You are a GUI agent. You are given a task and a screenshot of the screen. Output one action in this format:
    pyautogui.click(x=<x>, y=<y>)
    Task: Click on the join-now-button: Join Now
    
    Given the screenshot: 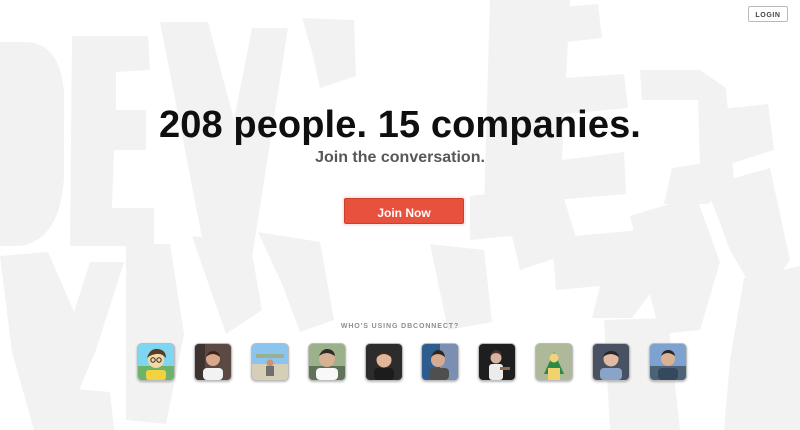 What is the action you would take?
    pyautogui.click(x=404, y=211)
    